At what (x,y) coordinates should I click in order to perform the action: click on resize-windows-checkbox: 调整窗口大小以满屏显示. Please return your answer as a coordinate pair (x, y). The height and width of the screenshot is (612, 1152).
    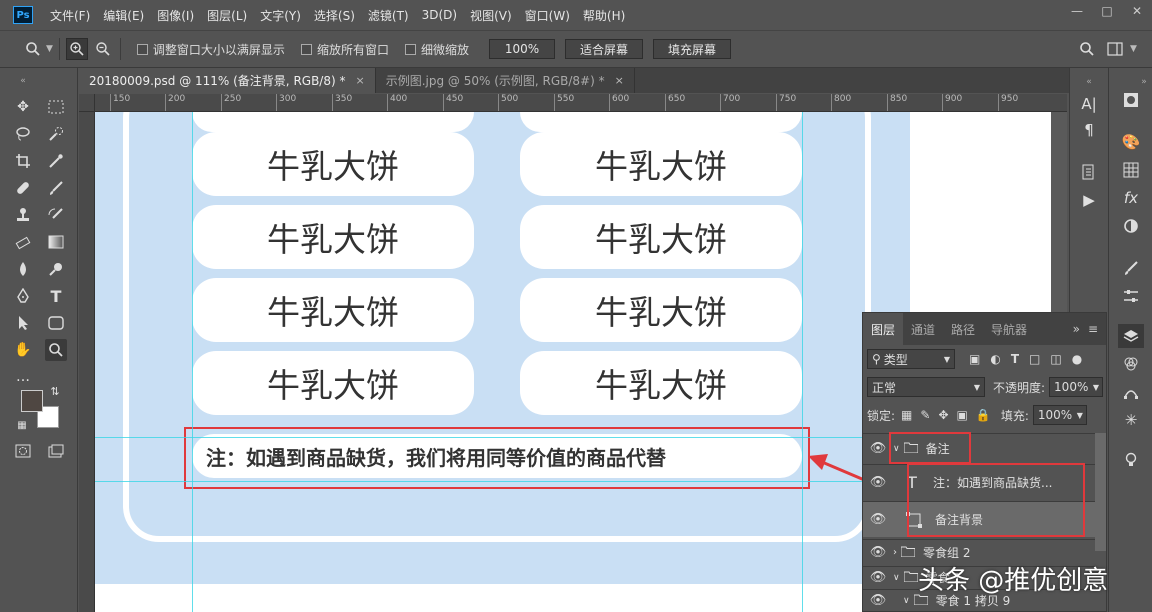
    Looking at the image, I should click on (210, 49).